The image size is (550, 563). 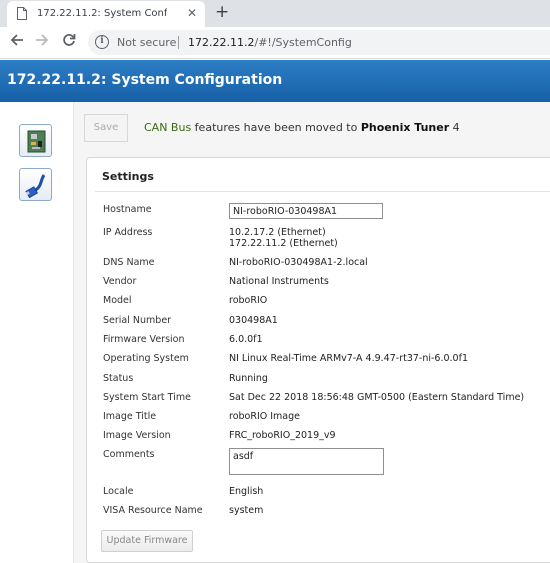 I want to click on vendor-label: Vendor, so click(x=120, y=281).